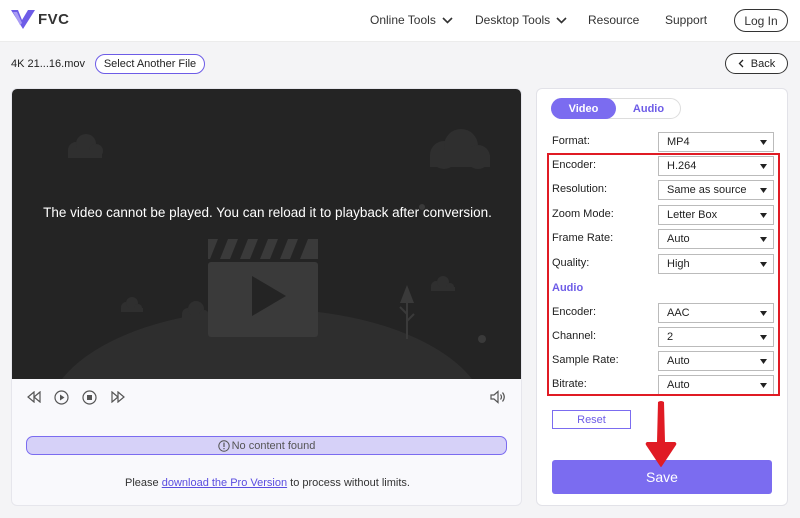 This screenshot has height=518, width=800. What do you see at coordinates (678, 385) in the screenshot?
I see `bitrate-value: Auto` at bounding box center [678, 385].